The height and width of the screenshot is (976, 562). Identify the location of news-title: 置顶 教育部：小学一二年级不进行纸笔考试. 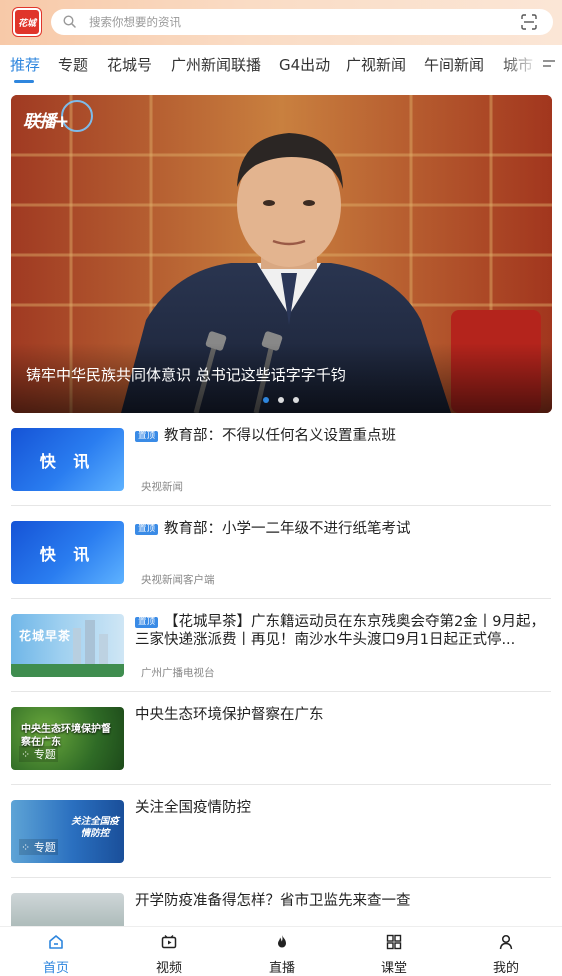
(343, 529).